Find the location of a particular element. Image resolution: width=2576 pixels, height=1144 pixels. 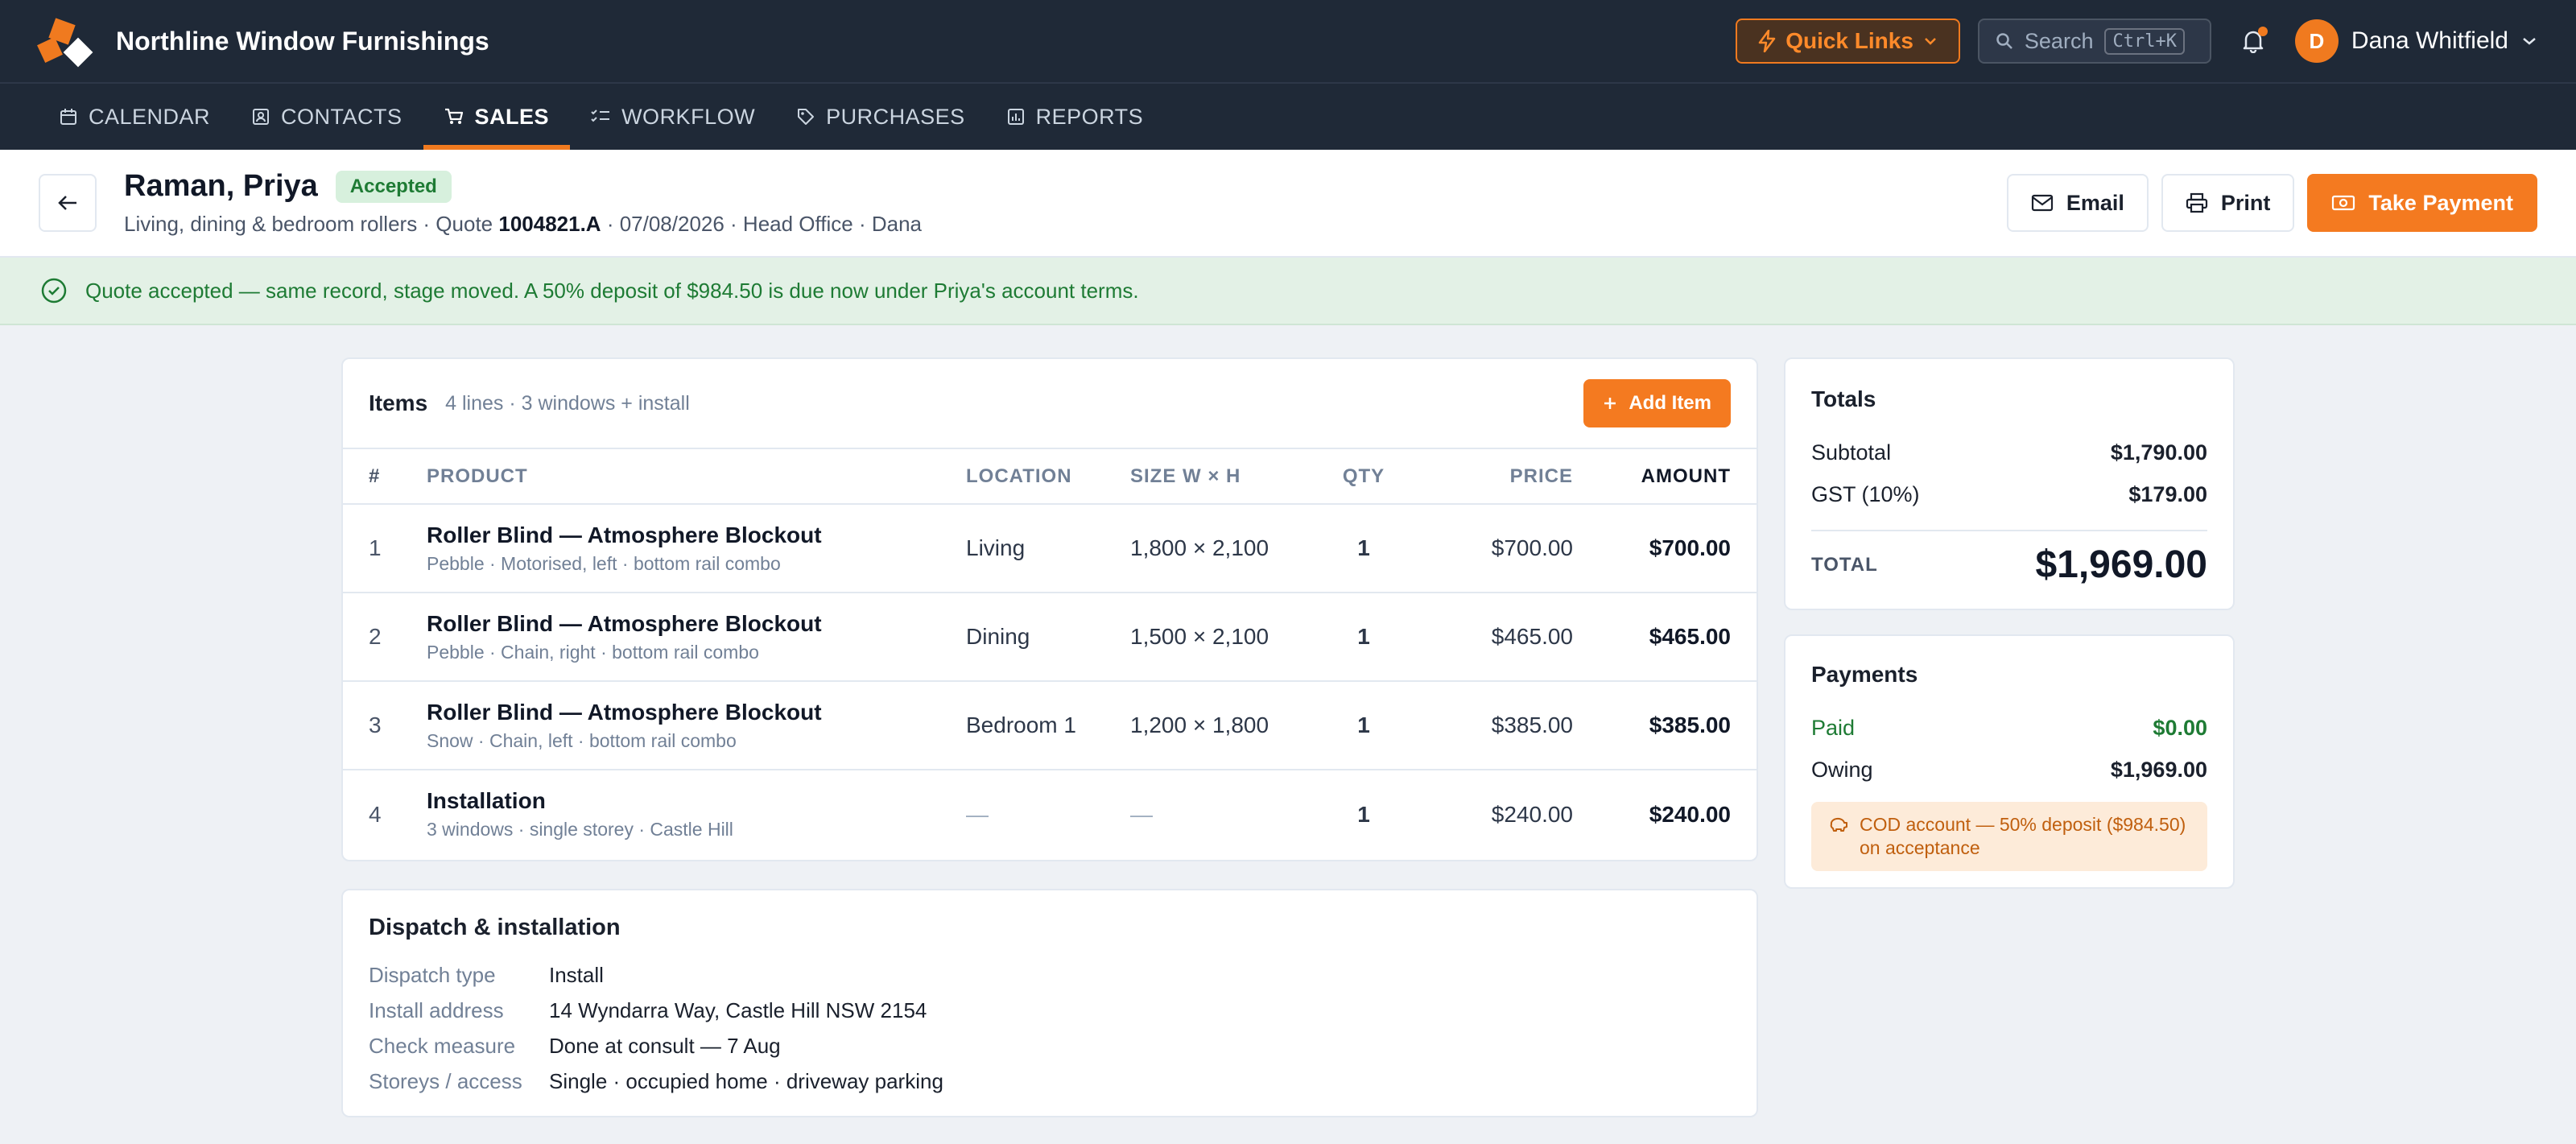

paid-value: $0.00 is located at coordinates (2180, 727).